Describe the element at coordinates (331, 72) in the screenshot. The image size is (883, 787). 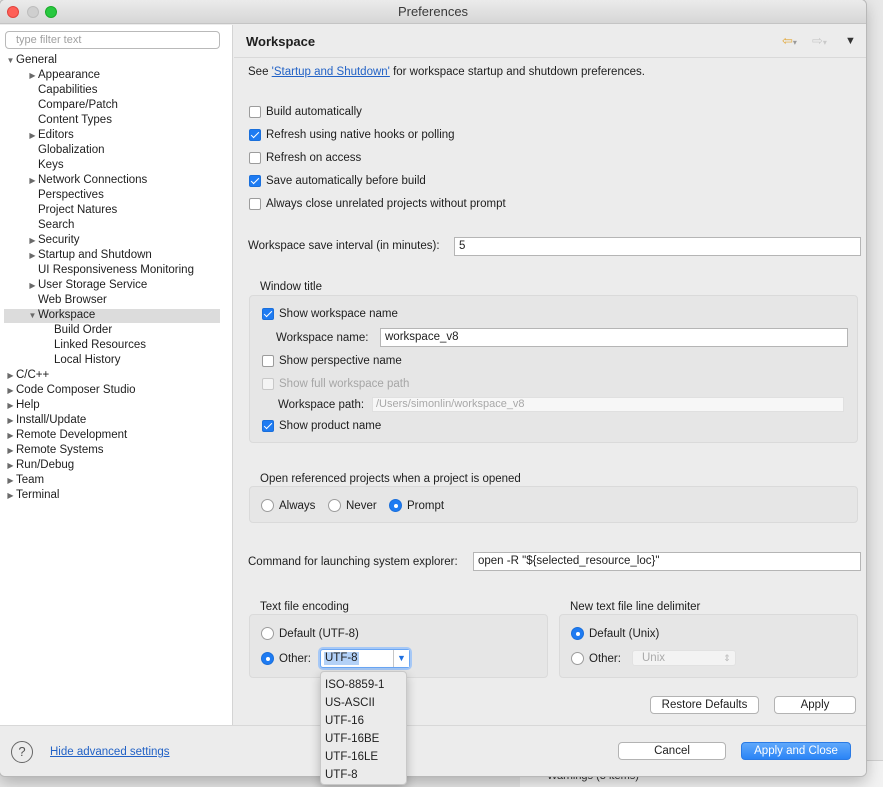
I see `startup-shutdown-link: 'Startup and Shutdown'` at that location.